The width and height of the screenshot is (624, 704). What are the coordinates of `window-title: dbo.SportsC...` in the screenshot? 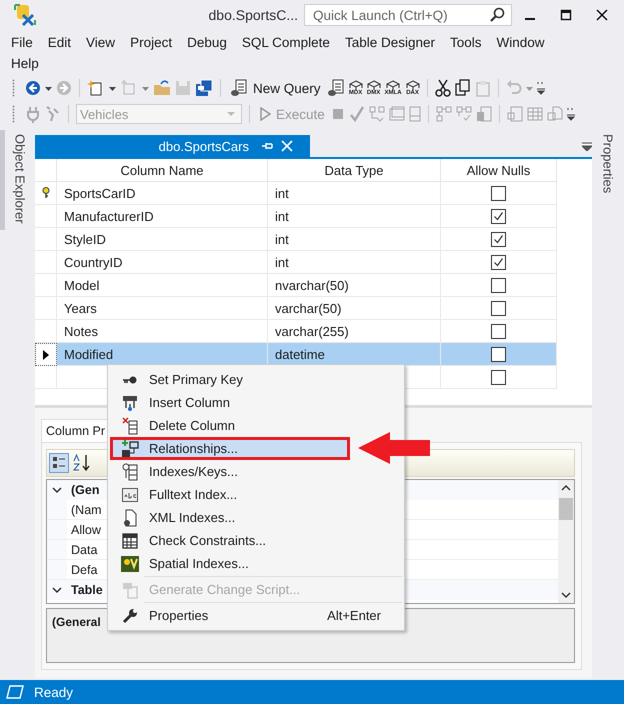 It's located at (253, 15).